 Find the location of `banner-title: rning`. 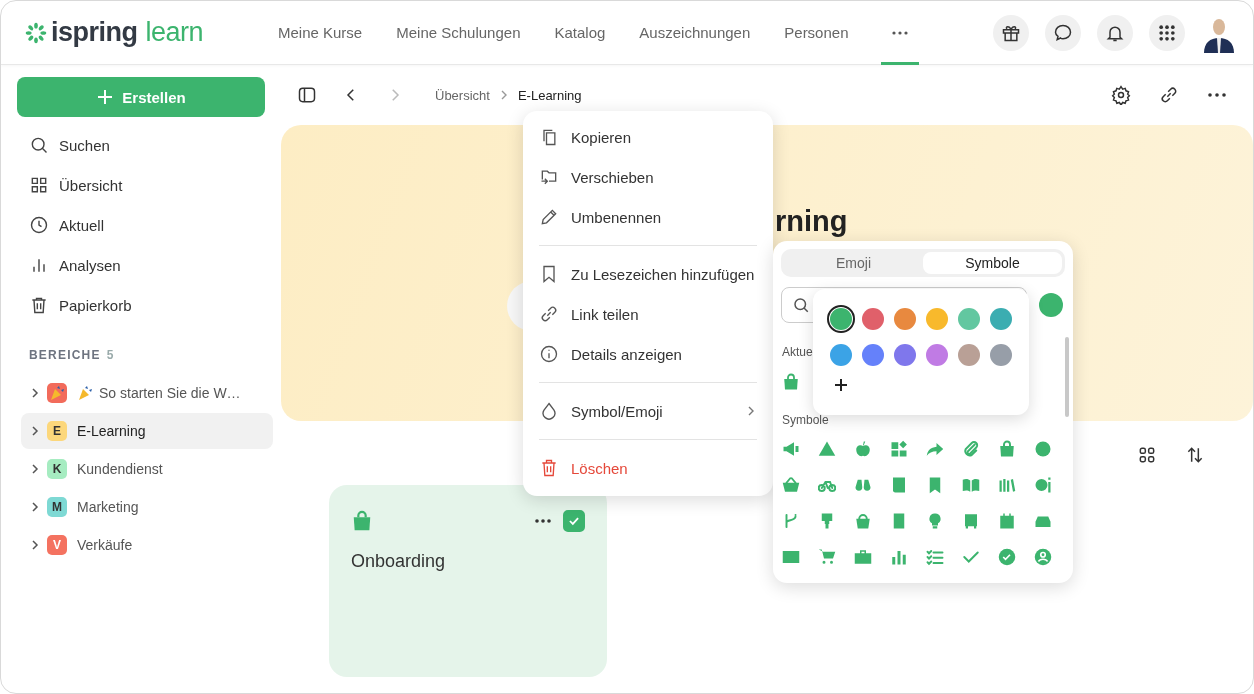

banner-title: rning is located at coordinates (811, 221).